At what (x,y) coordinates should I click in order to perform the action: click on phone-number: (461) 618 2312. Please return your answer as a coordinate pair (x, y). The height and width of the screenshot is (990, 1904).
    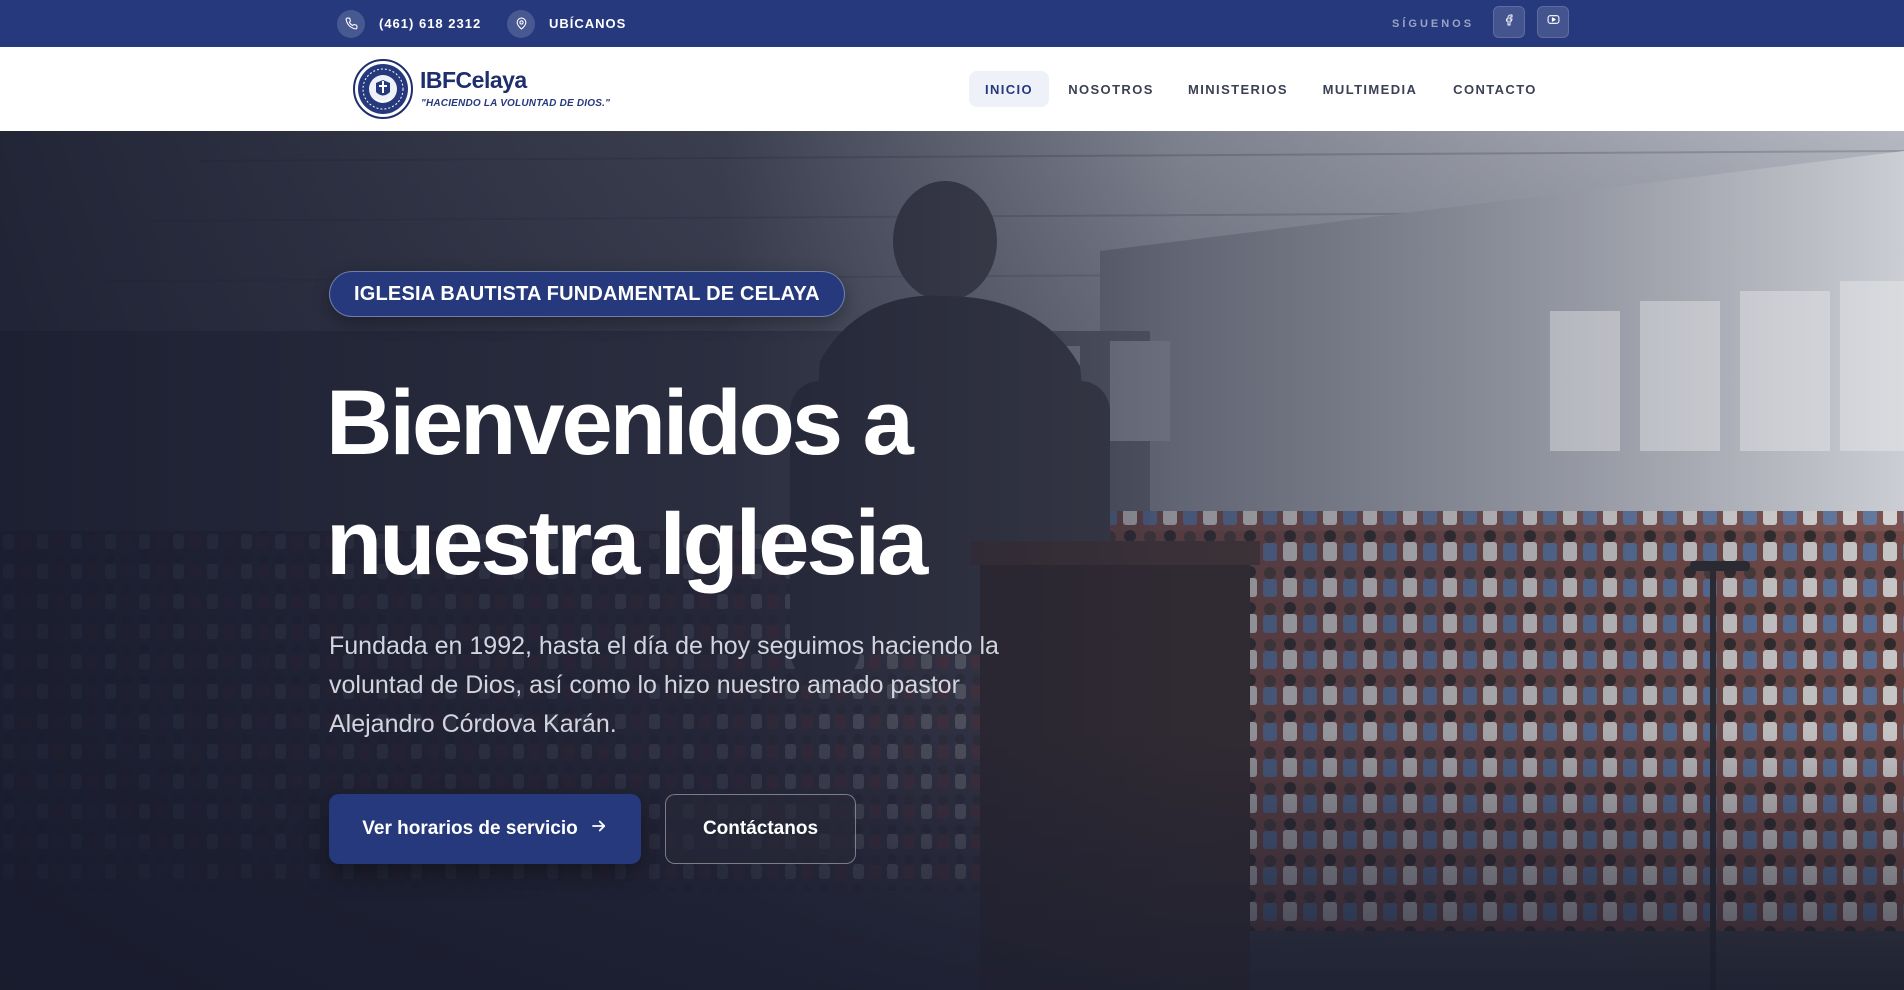
    Looking at the image, I should click on (430, 23).